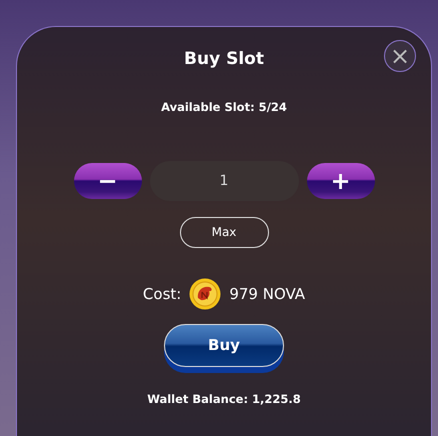 Image resolution: width=438 pixels, height=436 pixels. Describe the element at coordinates (400, 56) in the screenshot. I see `close-button: ×` at that location.